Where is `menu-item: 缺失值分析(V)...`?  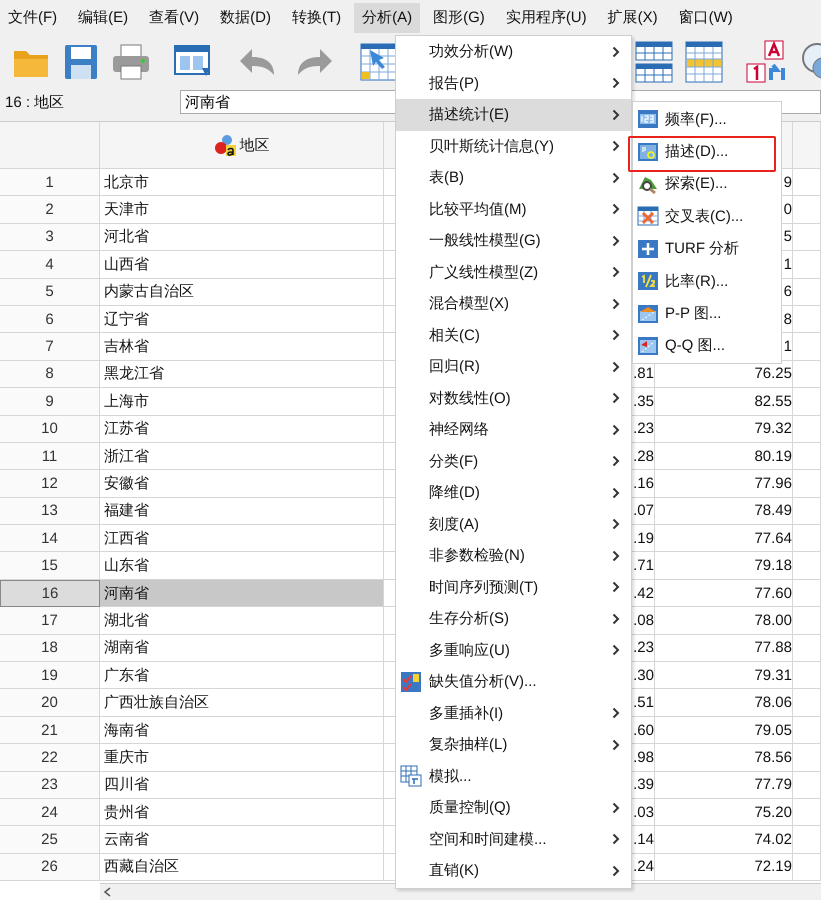
menu-item: 缺失值分析(V)... is located at coordinates (513, 682).